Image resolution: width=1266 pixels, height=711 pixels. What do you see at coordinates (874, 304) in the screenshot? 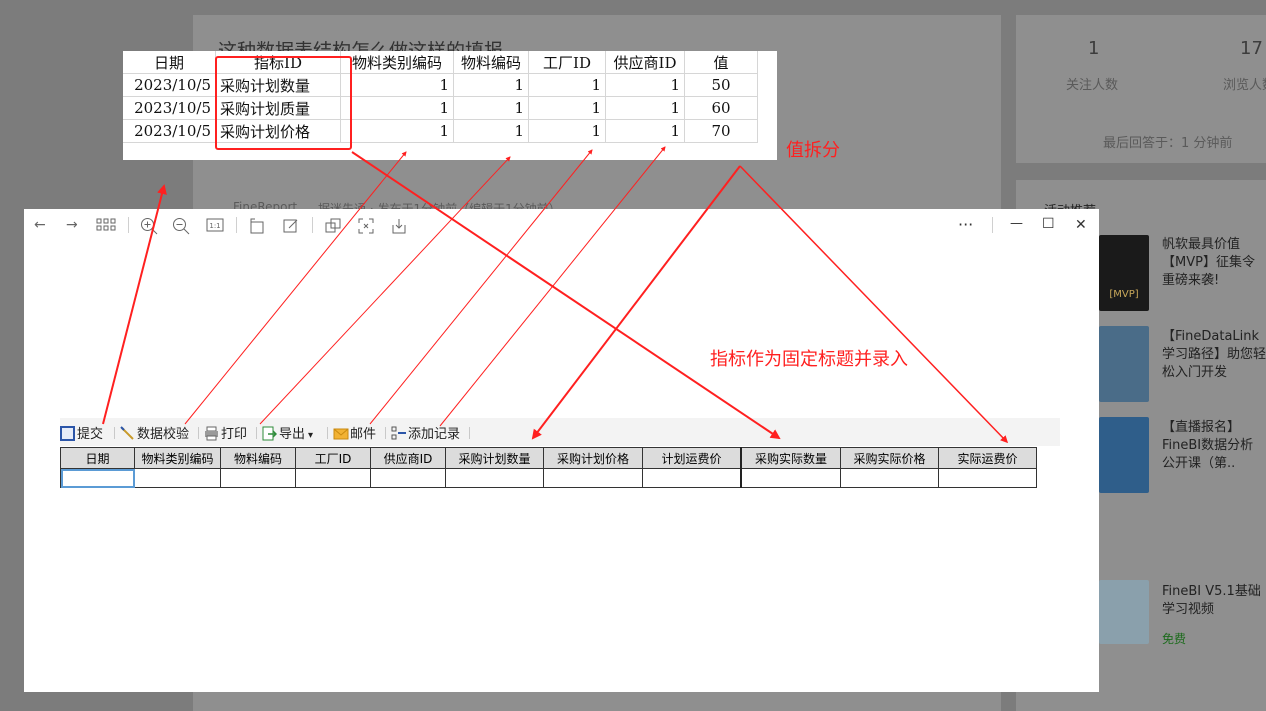
I see `arrow-value-right` at bounding box center [874, 304].